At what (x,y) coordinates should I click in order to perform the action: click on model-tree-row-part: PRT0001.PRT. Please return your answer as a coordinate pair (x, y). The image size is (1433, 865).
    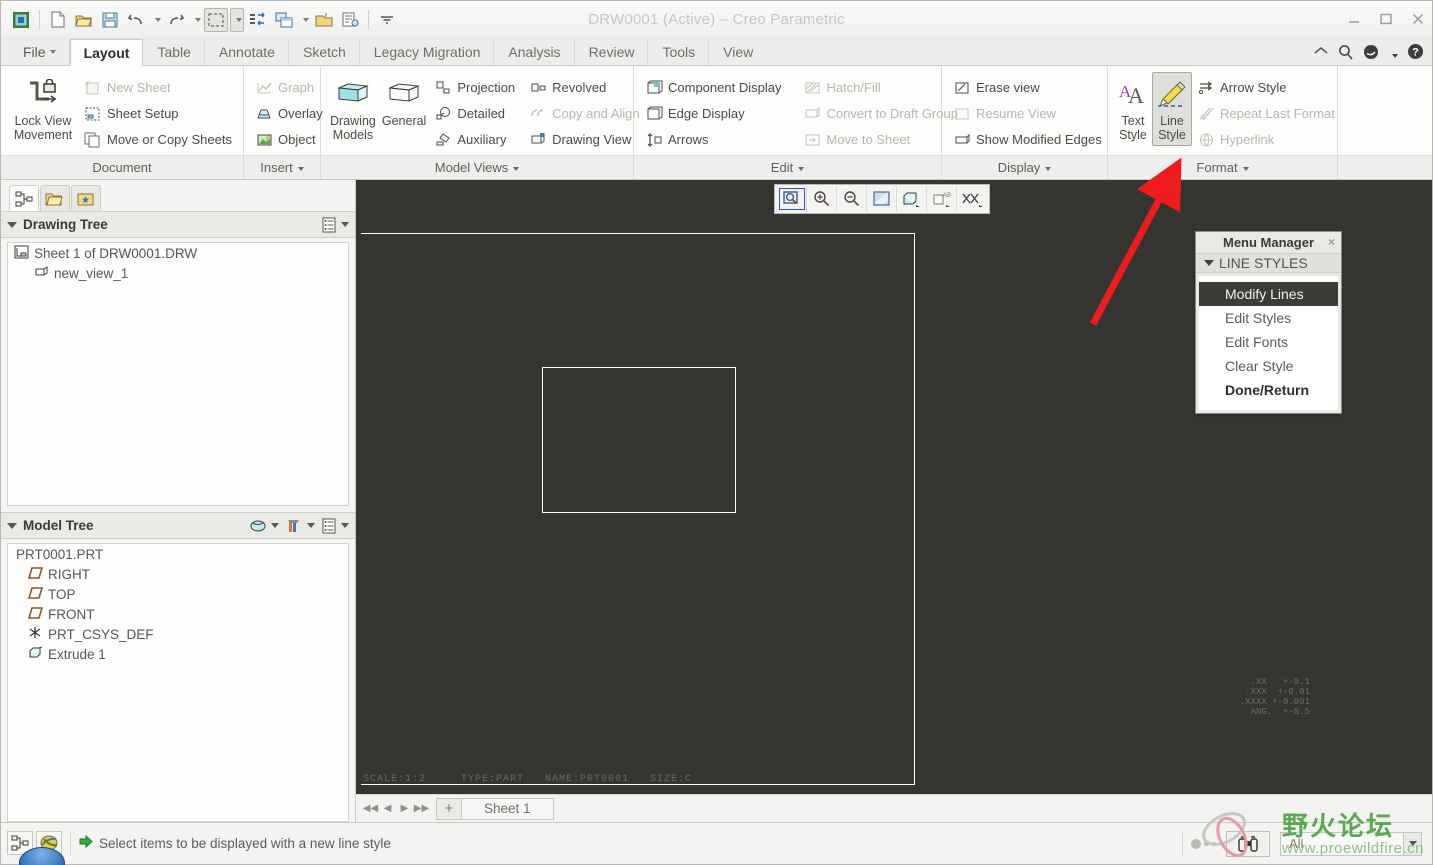
    Looking at the image, I should click on (178, 554).